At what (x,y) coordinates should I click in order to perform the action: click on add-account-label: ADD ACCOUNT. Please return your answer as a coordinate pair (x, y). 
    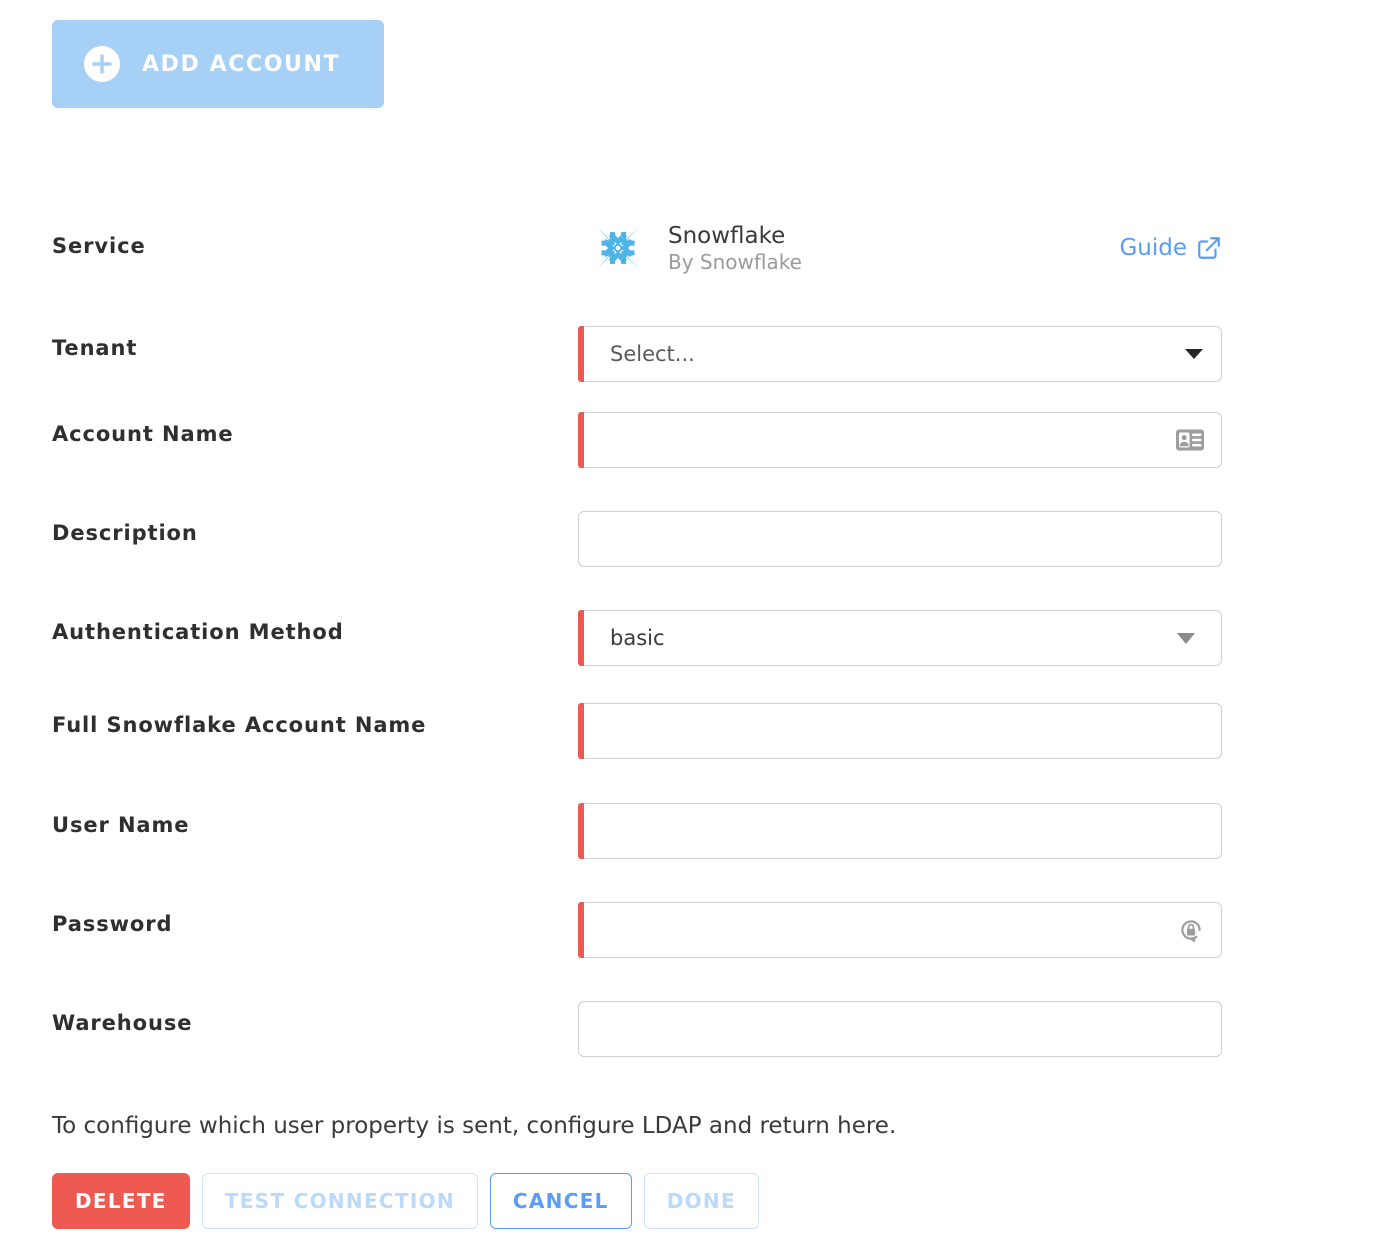
    Looking at the image, I should click on (241, 64).